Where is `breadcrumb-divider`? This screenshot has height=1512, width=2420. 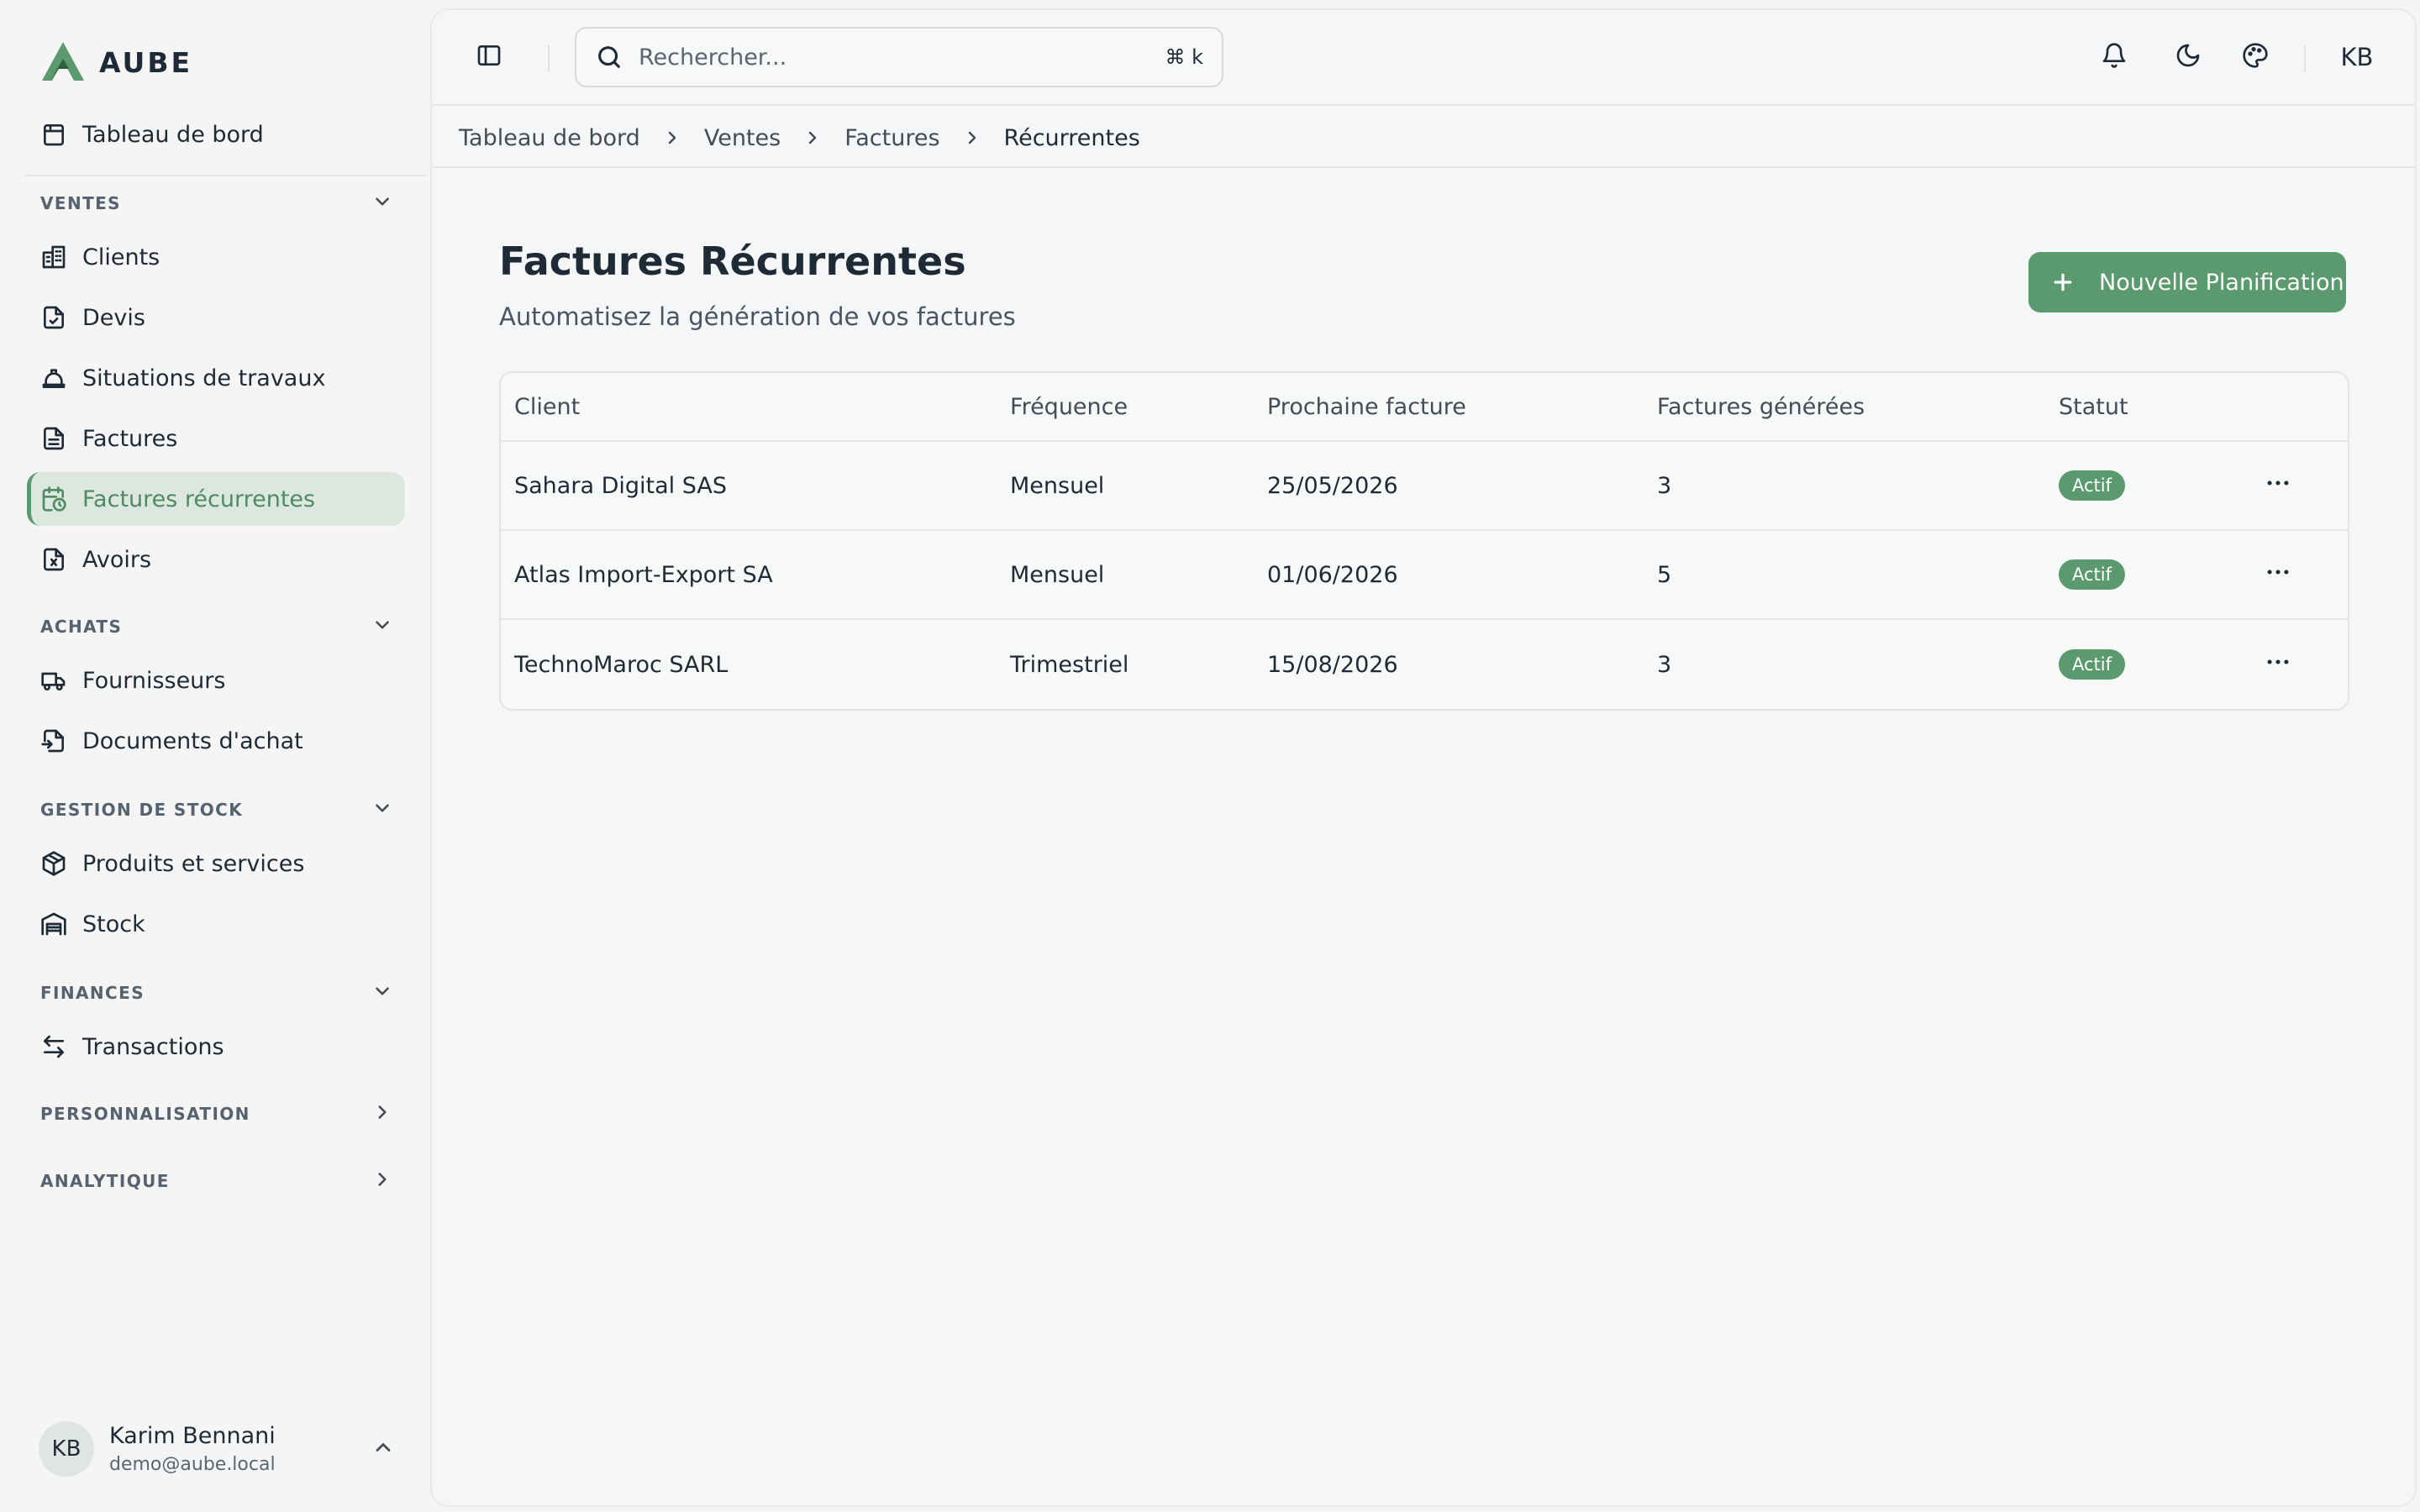 breadcrumb-divider is located at coordinates (1423, 167).